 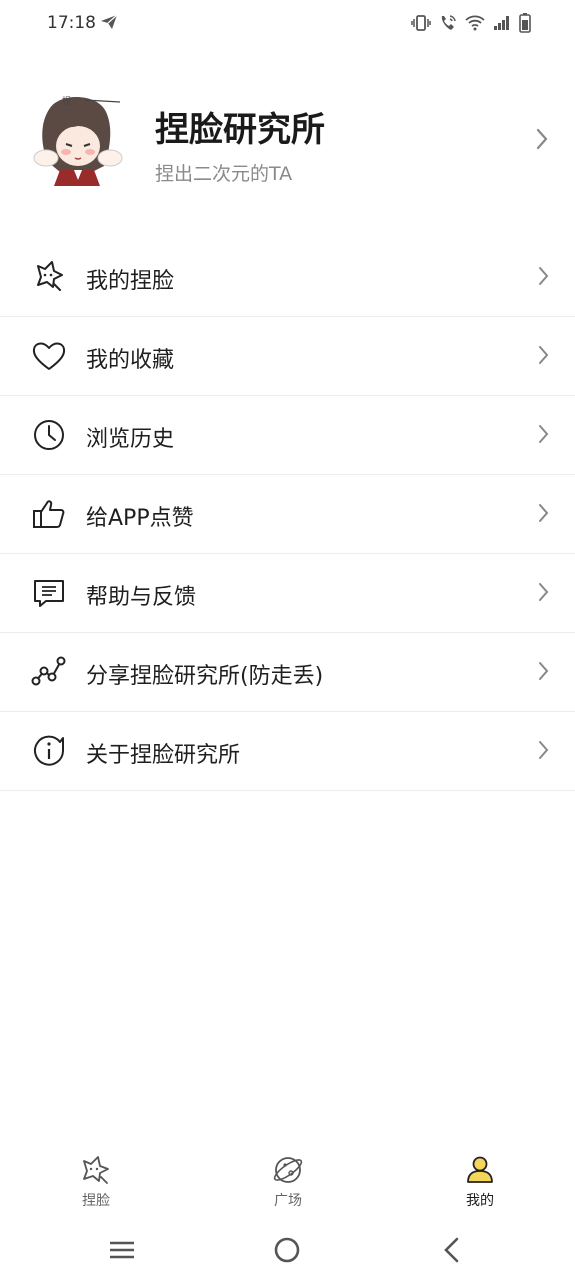 I want to click on wifi-icon, so click(x=475, y=23).